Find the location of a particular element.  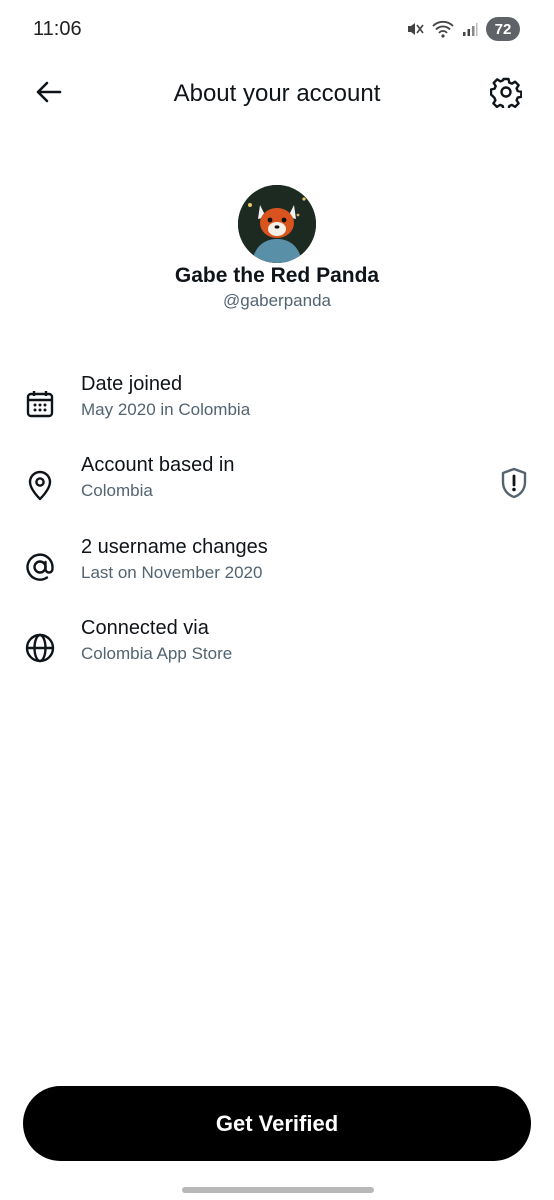

signal-icon is located at coordinates (470, 29).